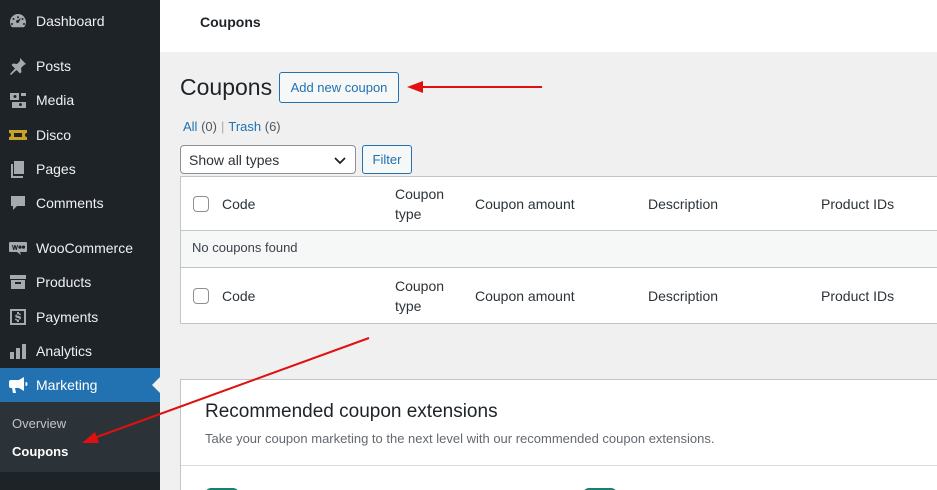 The height and width of the screenshot is (490, 937). What do you see at coordinates (18, 135) in the screenshot?
I see `ticket-icon` at bounding box center [18, 135].